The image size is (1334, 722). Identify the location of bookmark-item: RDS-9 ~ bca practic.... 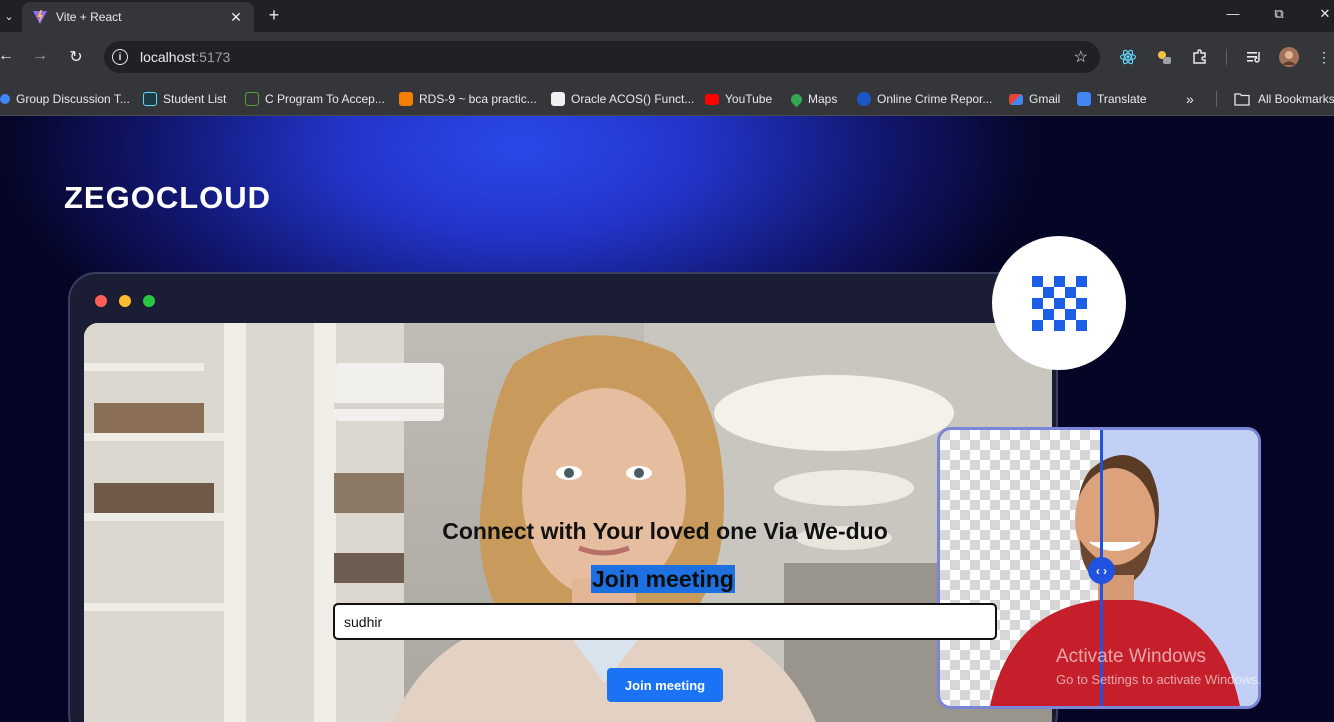
(468, 99).